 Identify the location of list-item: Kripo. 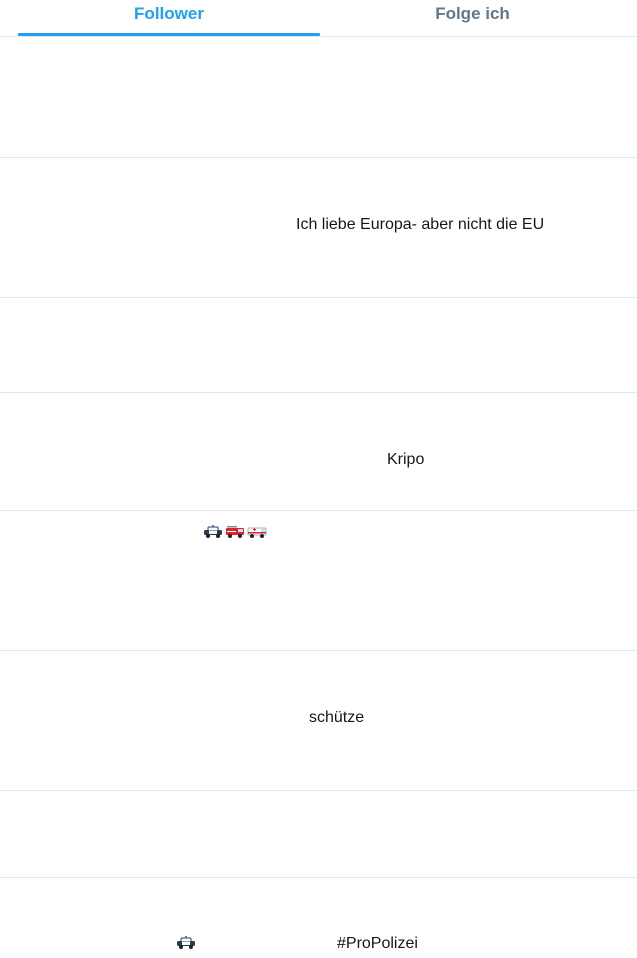
(318, 452).